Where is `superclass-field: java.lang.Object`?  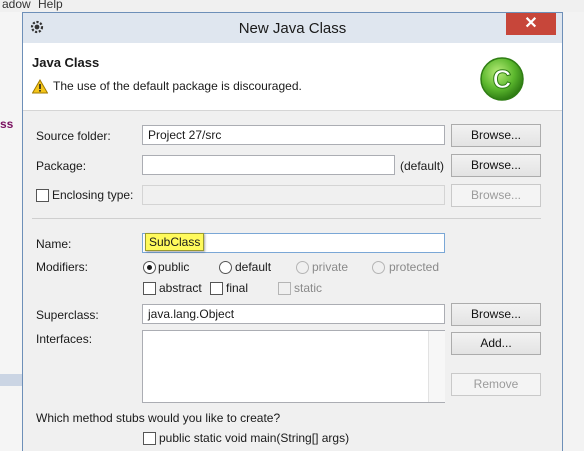 superclass-field: java.lang.Object is located at coordinates (293, 314).